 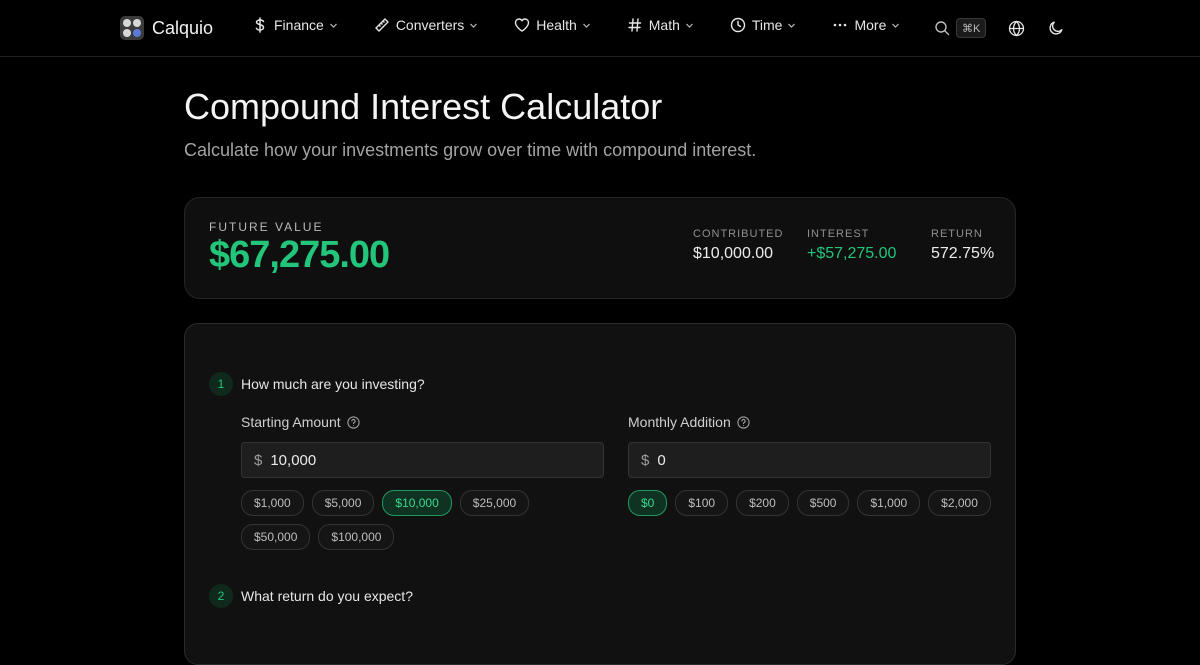 I want to click on nav-item-label: Converters, so click(x=430, y=25).